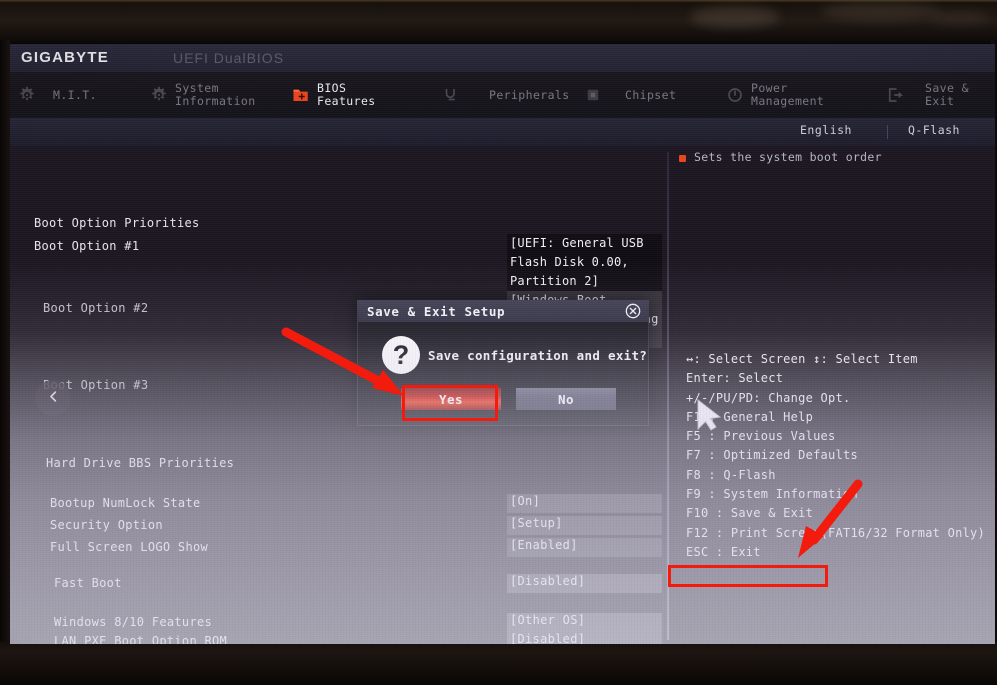 Image resolution: width=997 pixels, height=685 pixels. Describe the element at coordinates (340, 526) in the screenshot. I see `table-row: Security Option [Setup]` at that location.